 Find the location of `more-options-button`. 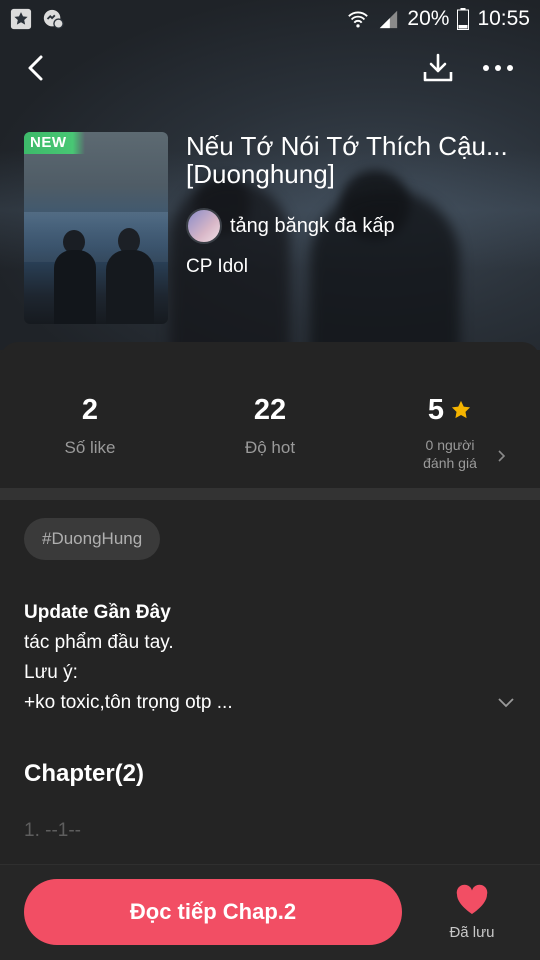

more-options-button is located at coordinates (498, 68).